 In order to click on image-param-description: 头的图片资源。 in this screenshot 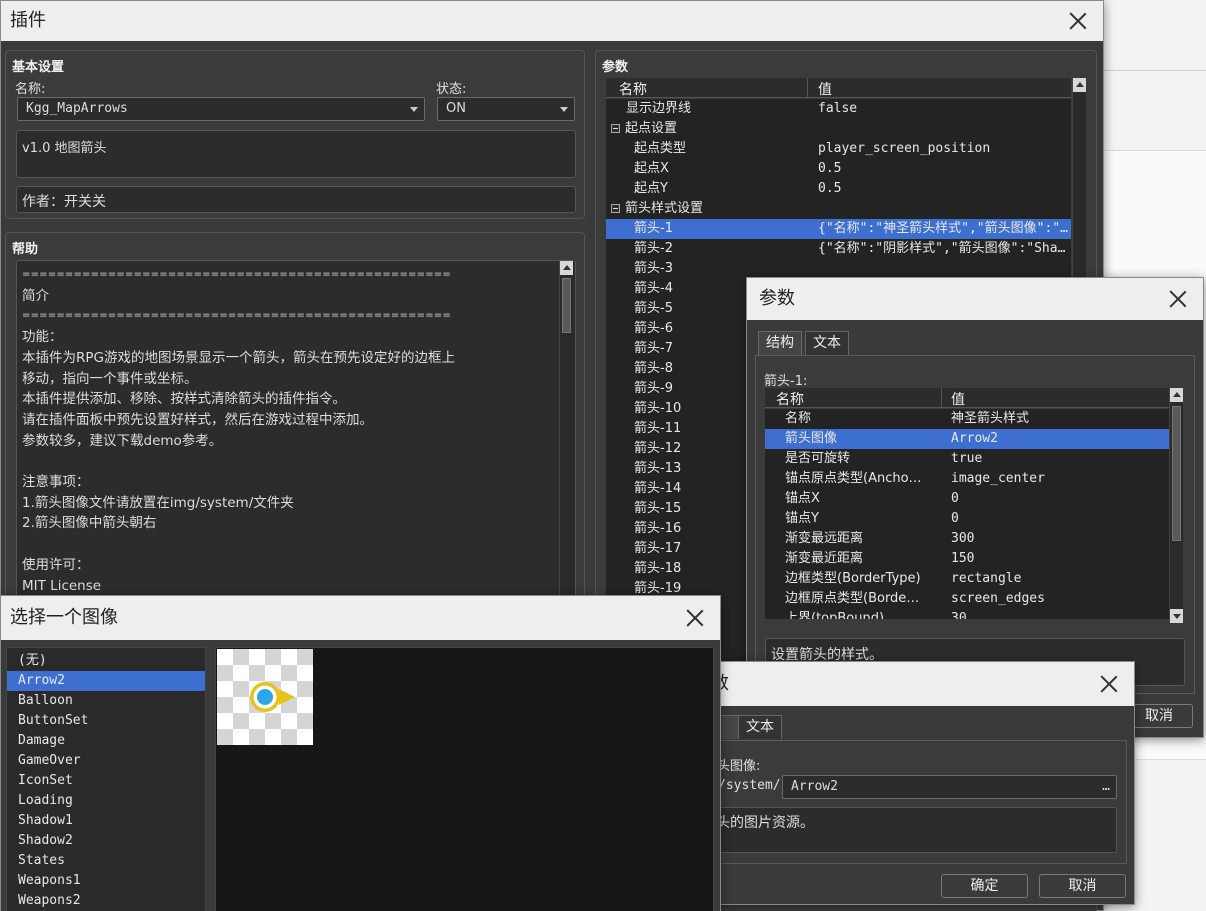, I will do `click(909, 830)`.